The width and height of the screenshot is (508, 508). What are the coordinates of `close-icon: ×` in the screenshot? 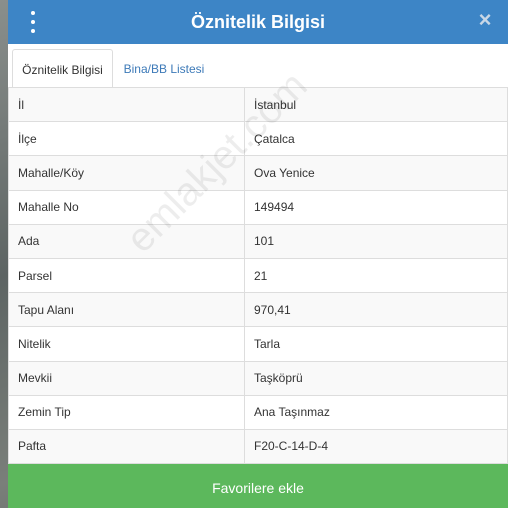 It's located at (485, 20).